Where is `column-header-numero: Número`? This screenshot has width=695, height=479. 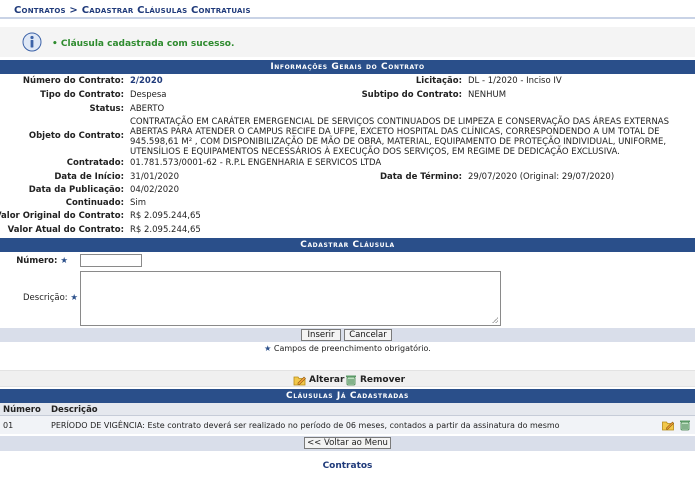
column-header-numero: Número is located at coordinates (22, 410).